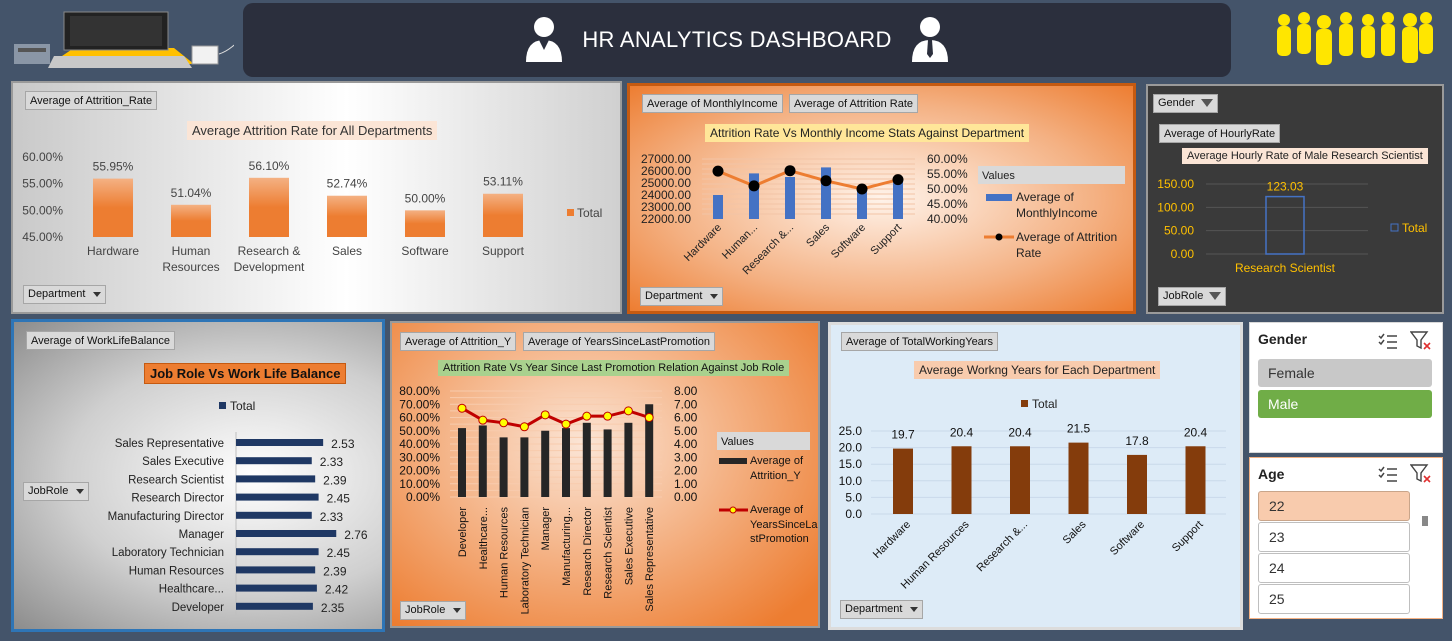  What do you see at coordinates (1345, 373) in the screenshot?
I see `slicer-item-female: Female` at bounding box center [1345, 373].